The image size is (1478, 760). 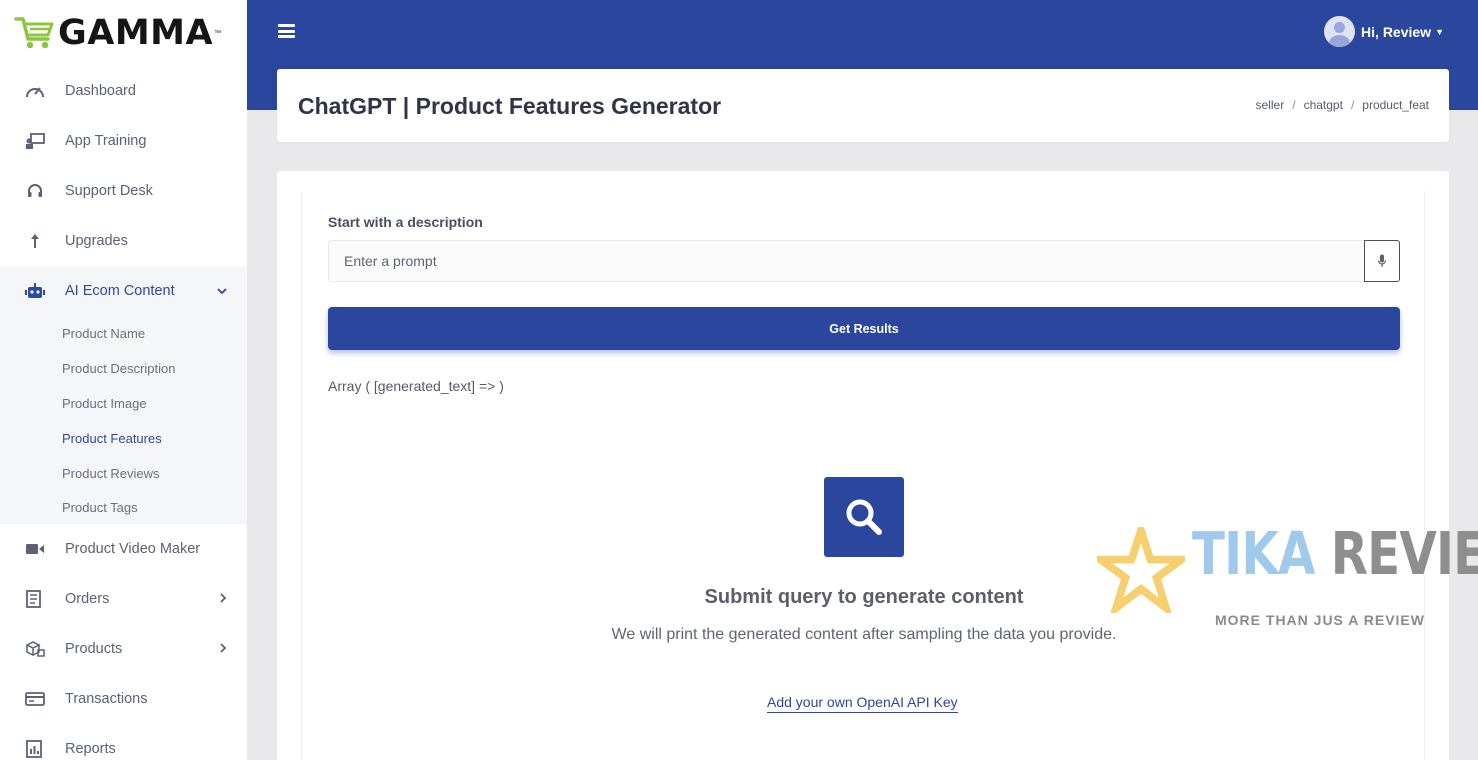 I want to click on credit-card-icon, so click(x=35, y=699).